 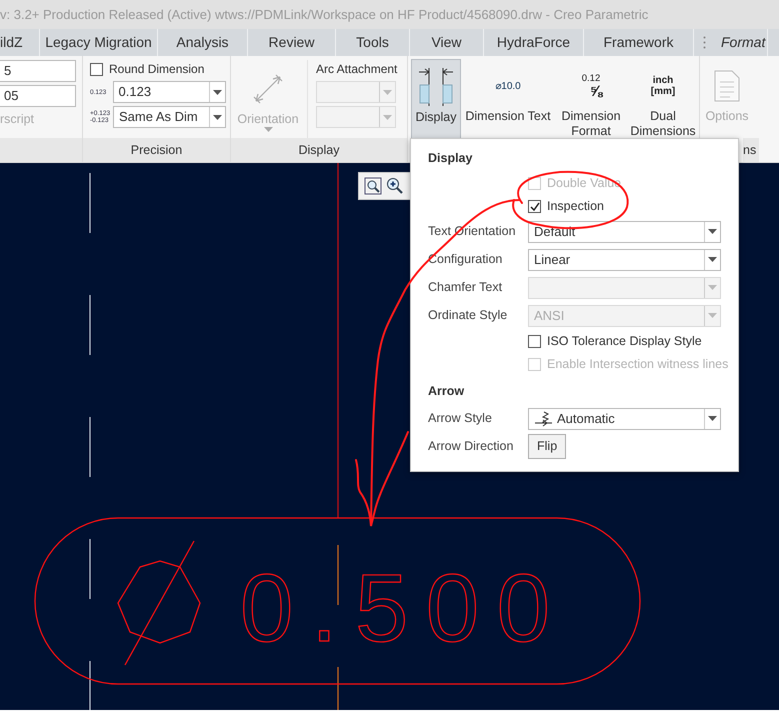 I want to click on field-label: Arrow Style, so click(x=460, y=419).